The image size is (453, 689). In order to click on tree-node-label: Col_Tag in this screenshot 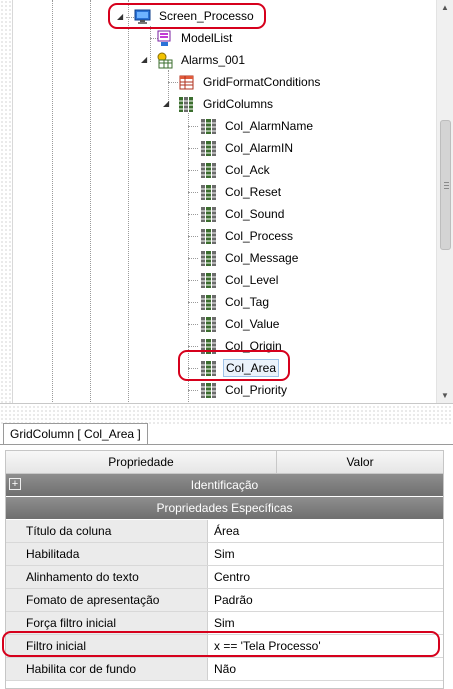, I will do `click(247, 302)`.